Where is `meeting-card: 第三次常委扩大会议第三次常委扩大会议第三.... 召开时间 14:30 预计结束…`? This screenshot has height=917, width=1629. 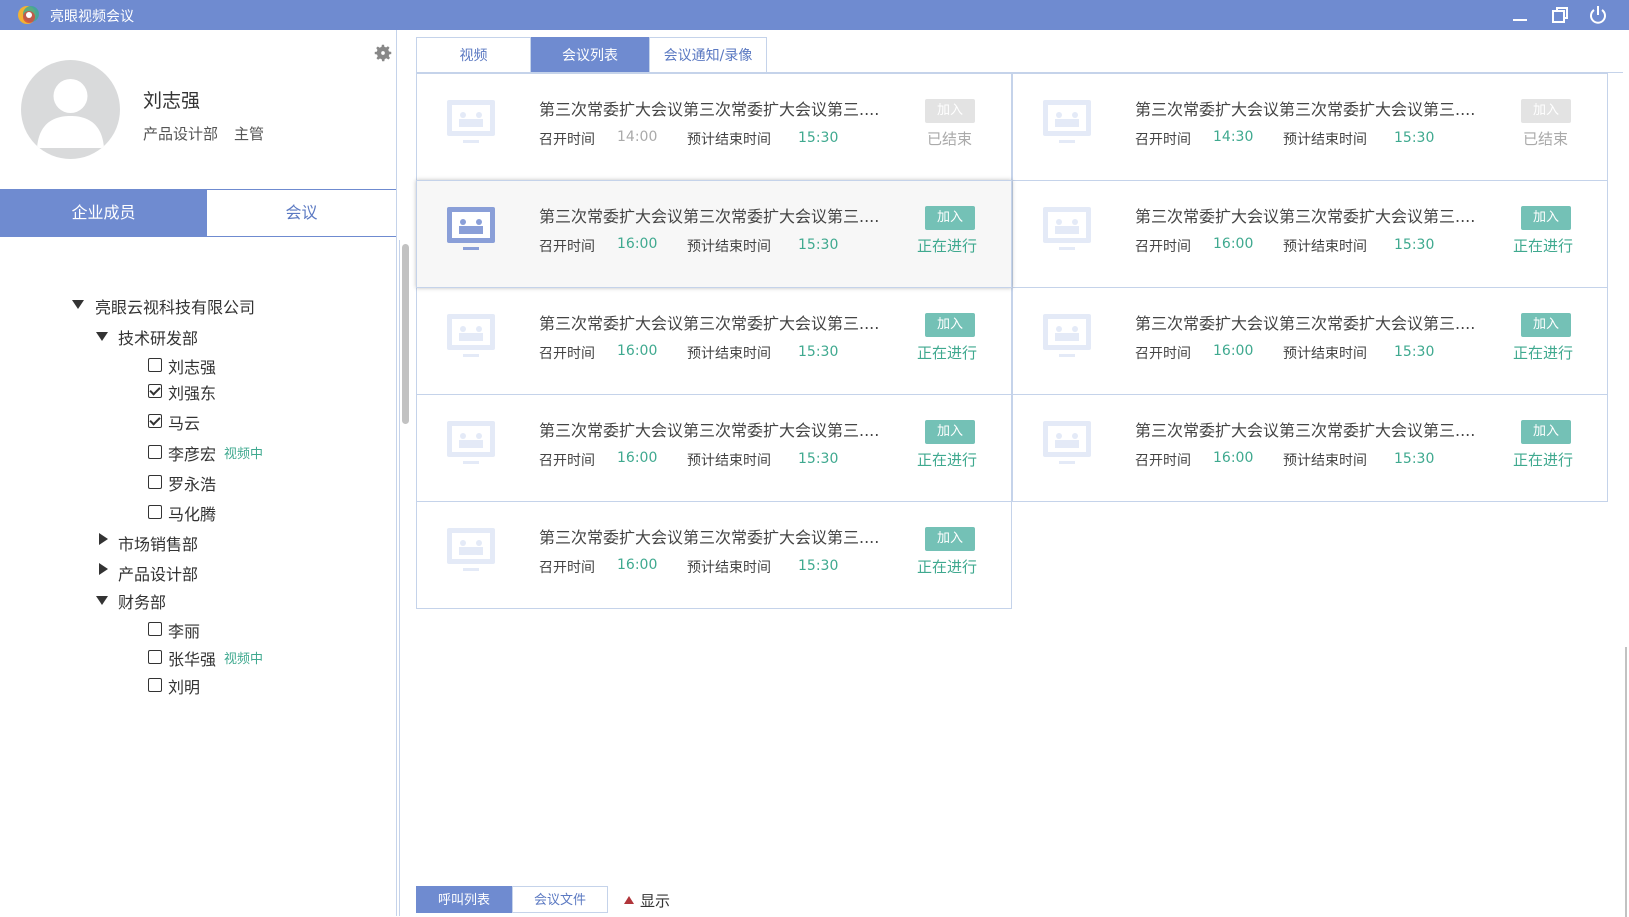
meeting-card: 第三次常委扩大会议第三次常委扩大会议第三.... 召开时间 14:30 预计结束… is located at coordinates (1310, 127).